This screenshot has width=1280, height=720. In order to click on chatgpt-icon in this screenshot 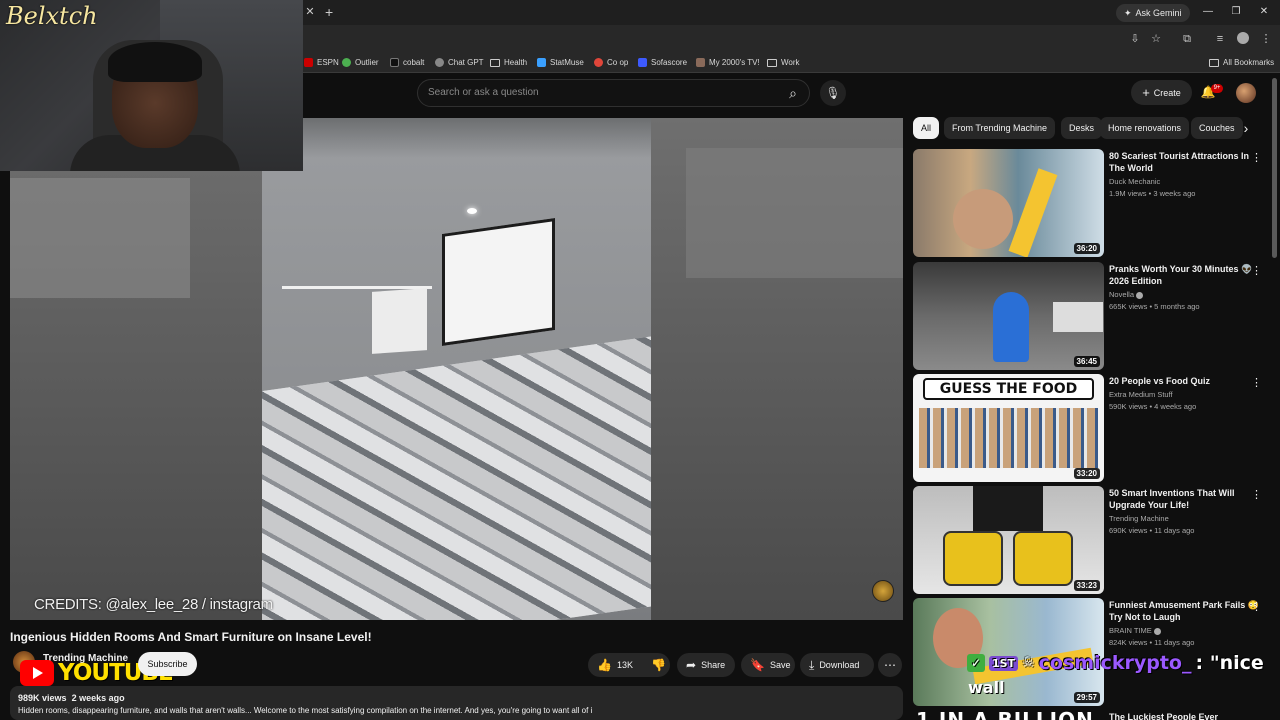, I will do `click(439, 62)`.